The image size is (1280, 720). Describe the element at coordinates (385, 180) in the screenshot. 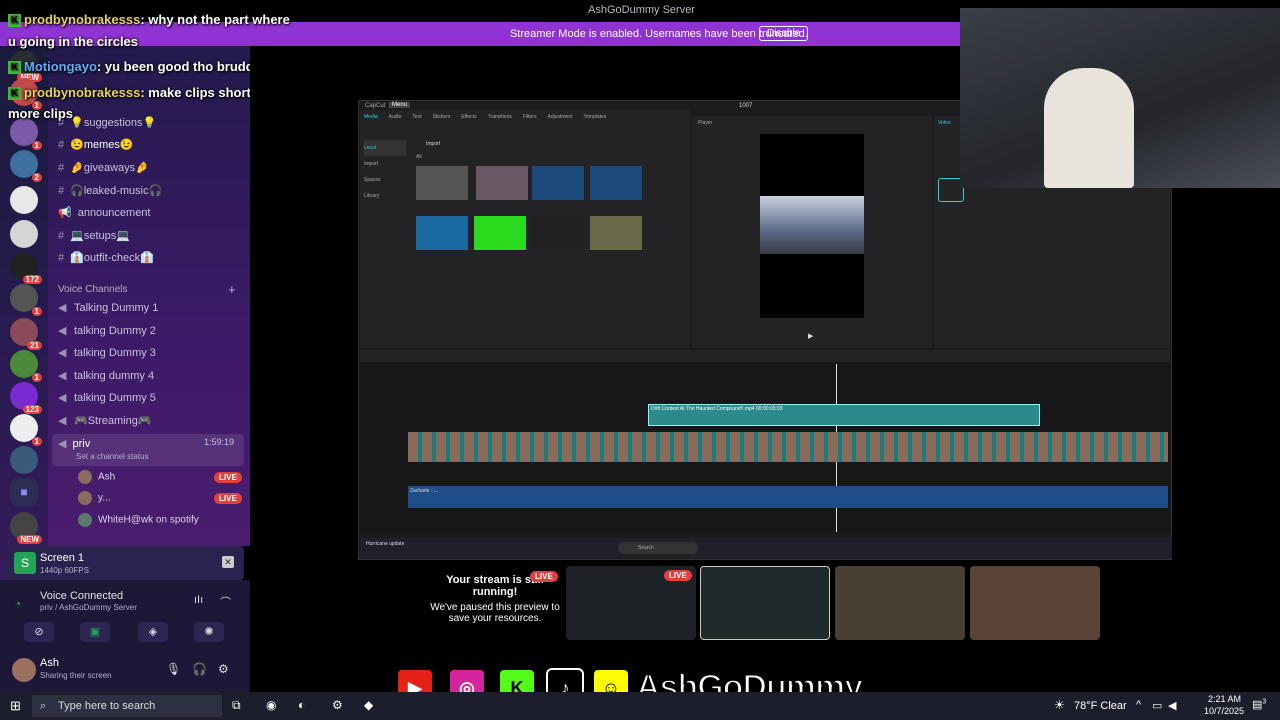

I see `side-spaces: Spaces` at that location.